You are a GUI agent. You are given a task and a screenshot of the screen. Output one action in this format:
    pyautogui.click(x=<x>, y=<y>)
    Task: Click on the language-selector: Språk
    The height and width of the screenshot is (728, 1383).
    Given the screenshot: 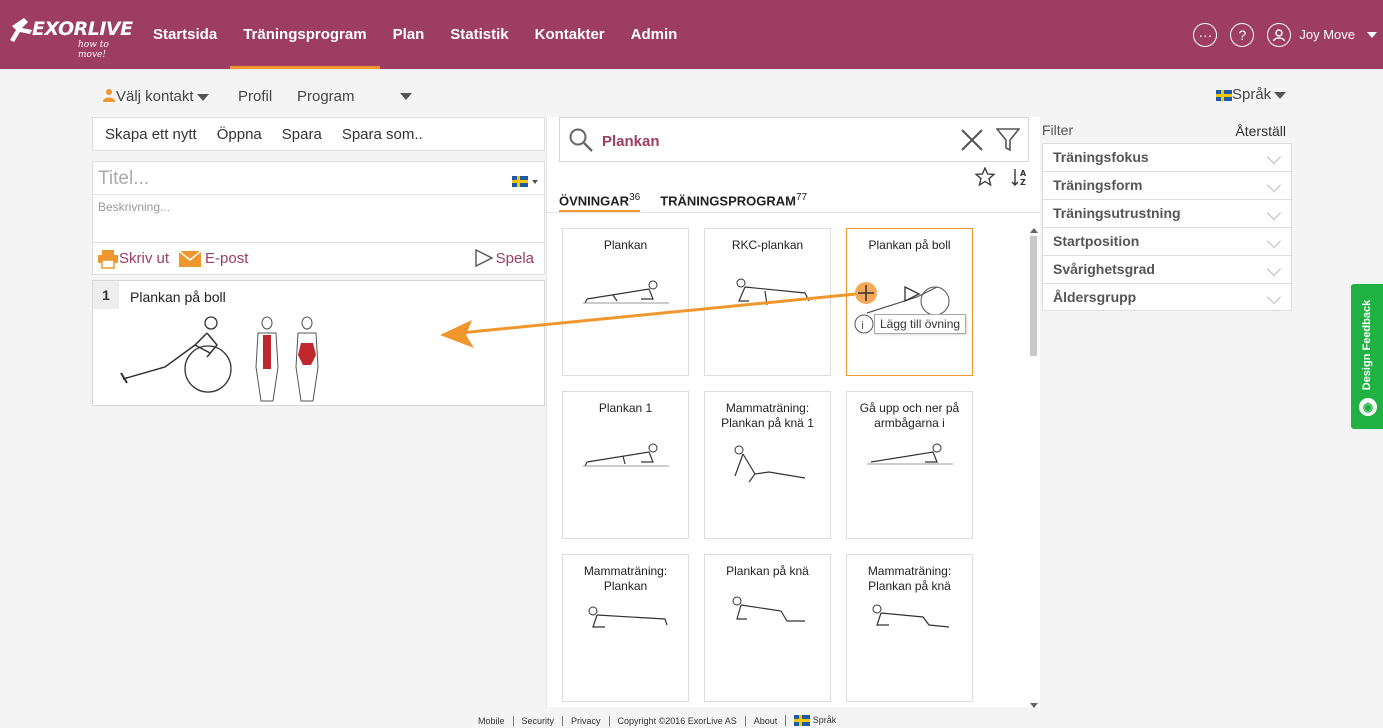 What is the action you would take?
    pyautogui.click(x=1251, y=94)
    